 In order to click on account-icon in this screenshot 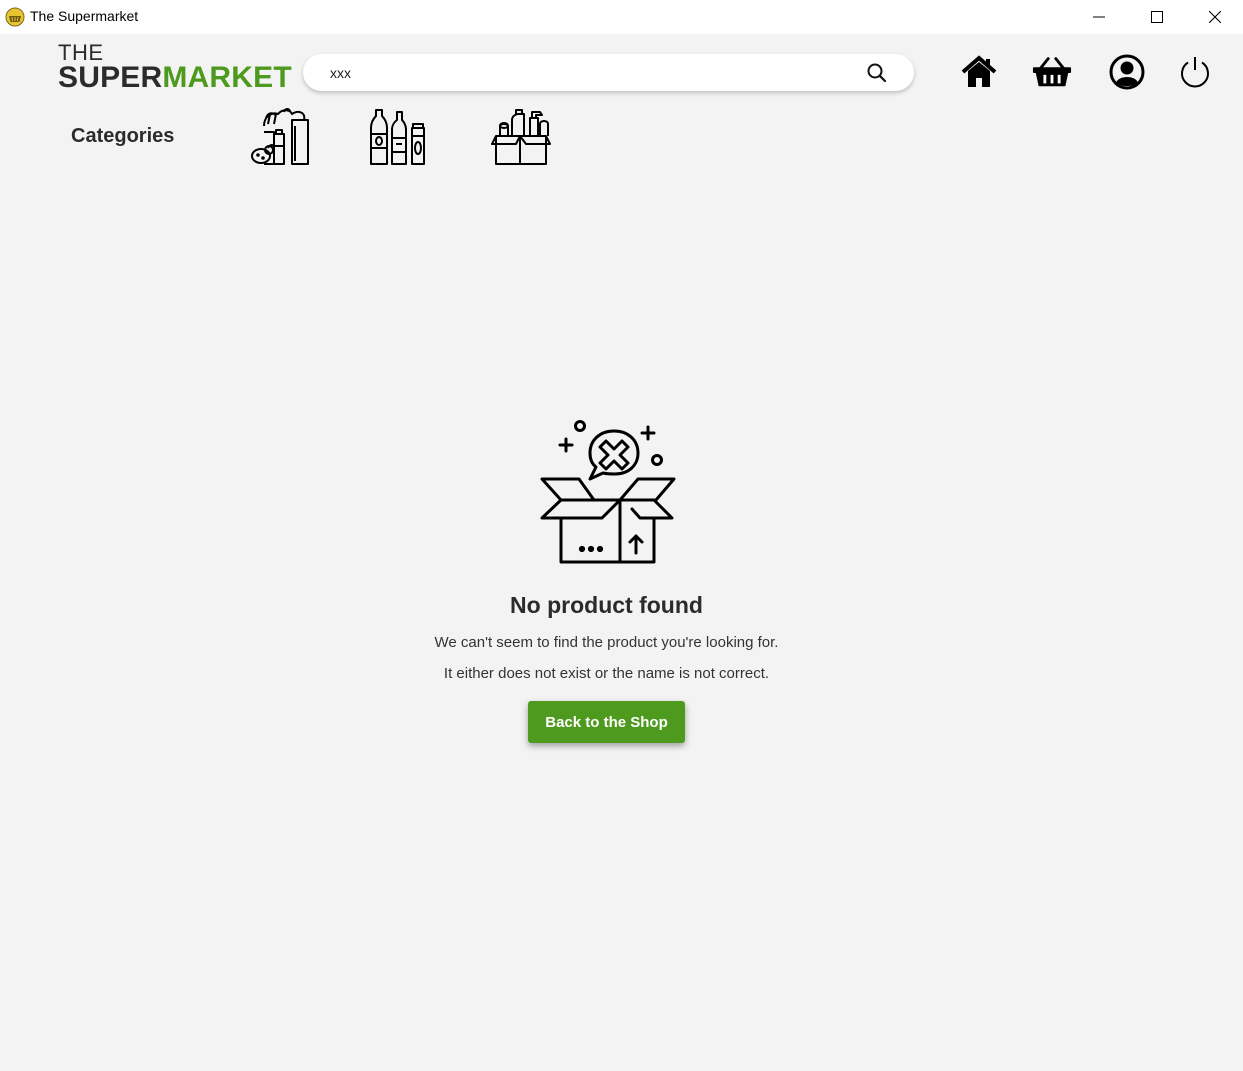, I will do `click(1127, 72)`.